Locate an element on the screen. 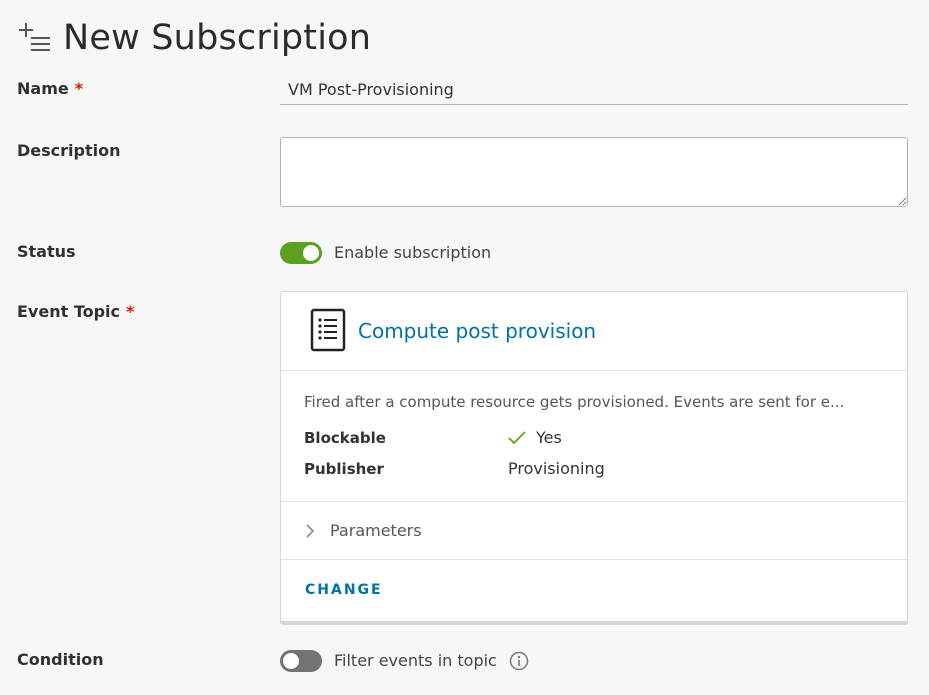 The image size is (929, 695). page-title: New Subscription is located at coordinates (217, 38).